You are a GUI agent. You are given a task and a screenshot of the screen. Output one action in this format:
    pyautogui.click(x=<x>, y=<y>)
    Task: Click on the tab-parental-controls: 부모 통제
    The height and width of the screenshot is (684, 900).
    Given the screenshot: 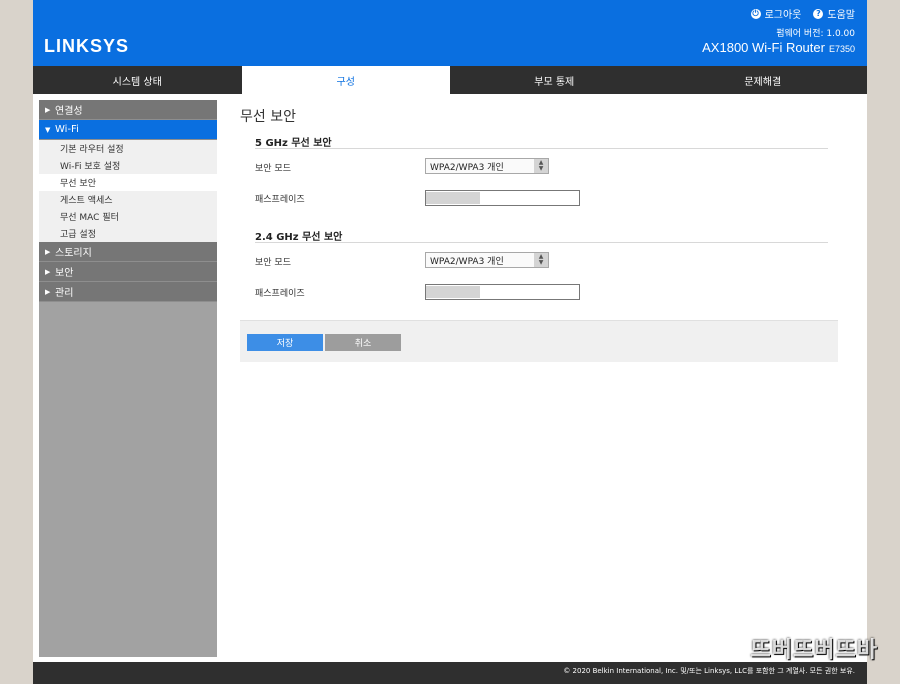 What is the action you would take?
    pyautogui.click(x=554, y=80)
    